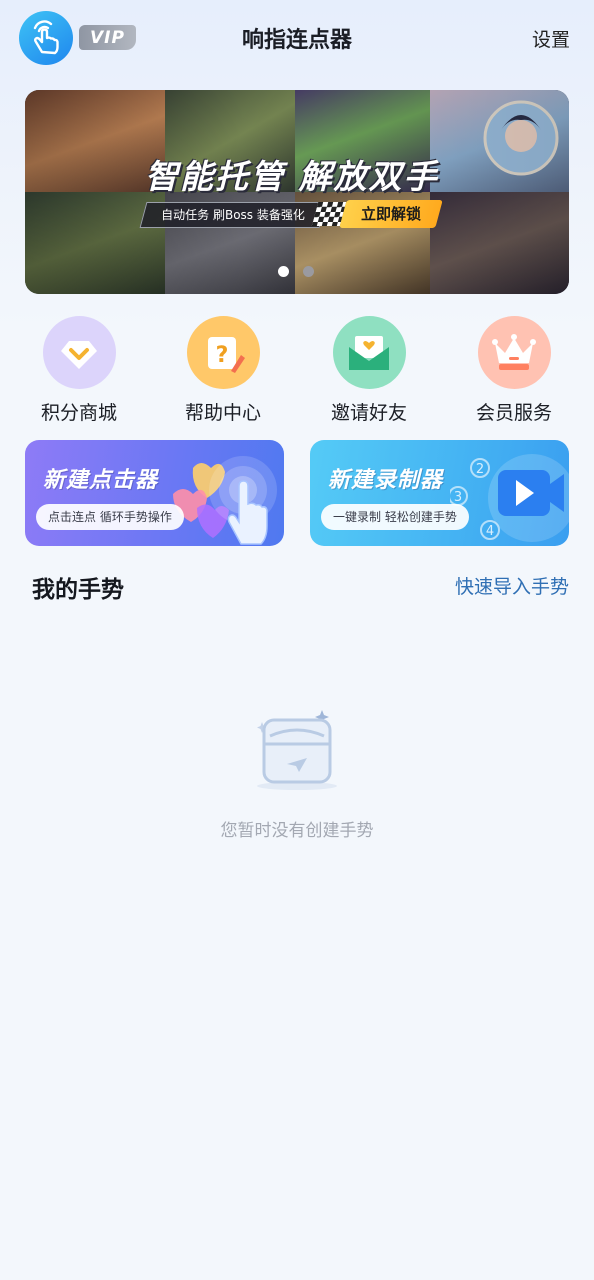 This screenshot has height=1280, width=594. Describe the element at coordinates (480, 469) in the screenshot. I see `svg-text: 2` at that location.